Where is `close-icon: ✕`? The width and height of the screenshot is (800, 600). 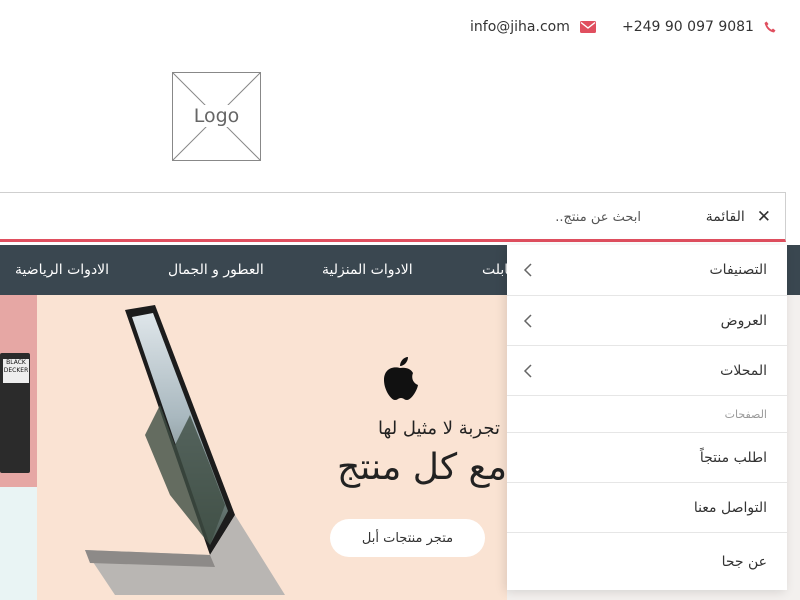
close-icon: ✕ is located at coordinates (764, 217).